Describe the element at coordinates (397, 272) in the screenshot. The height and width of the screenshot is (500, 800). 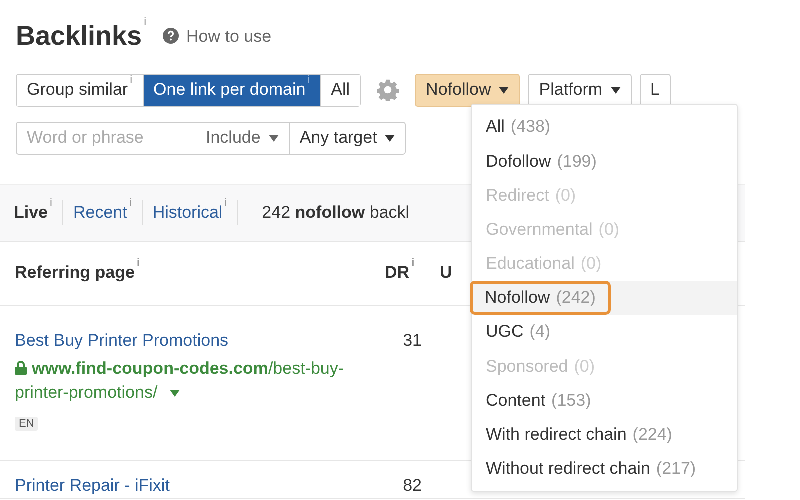
I see `column-header: DR` at that location.